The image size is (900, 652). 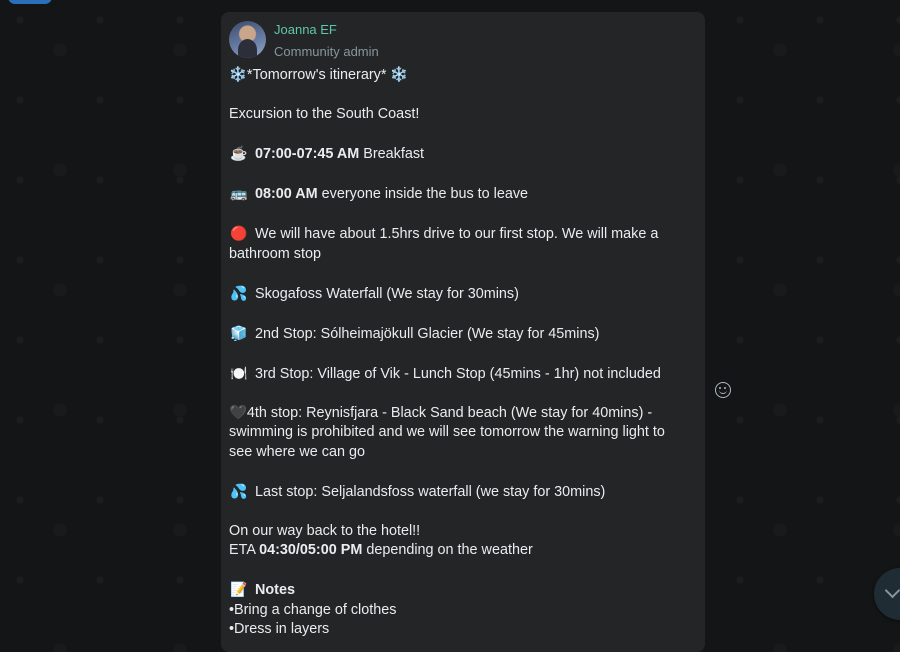 I want to click on black-heart-icon: 🖤, so click(x=238, y=412).